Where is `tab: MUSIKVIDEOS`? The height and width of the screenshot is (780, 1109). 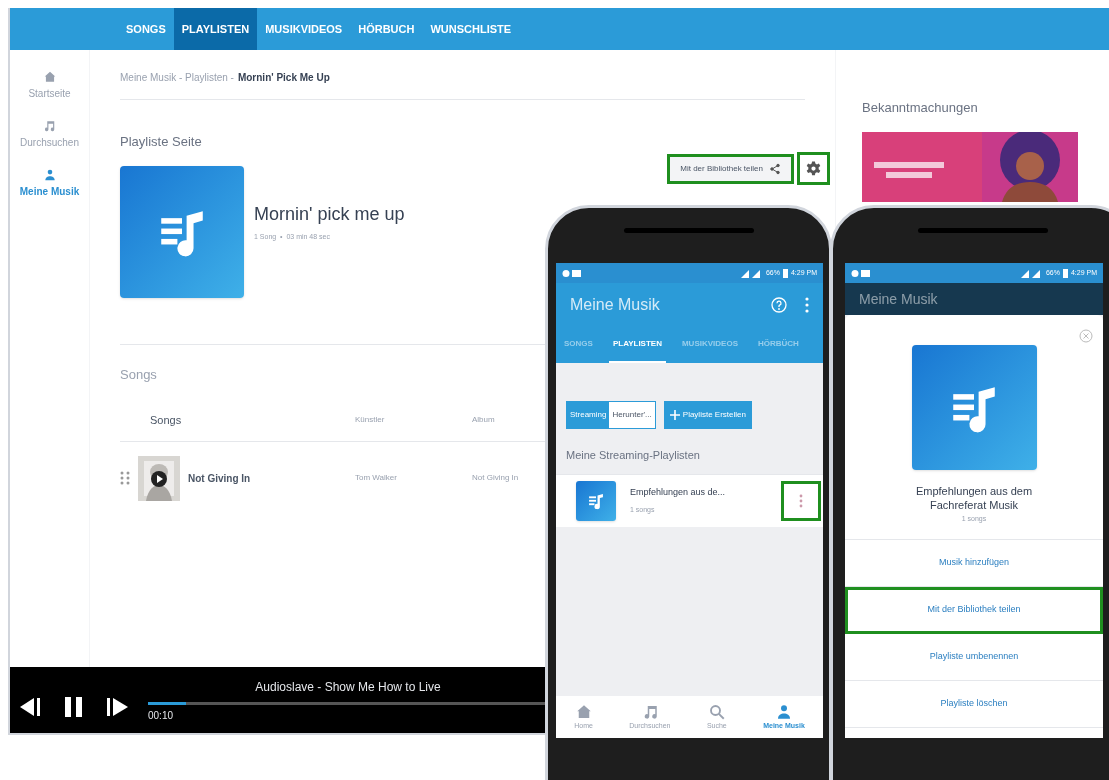 tab: MUSIKVIDEOS is located at coordinates (709, 345).